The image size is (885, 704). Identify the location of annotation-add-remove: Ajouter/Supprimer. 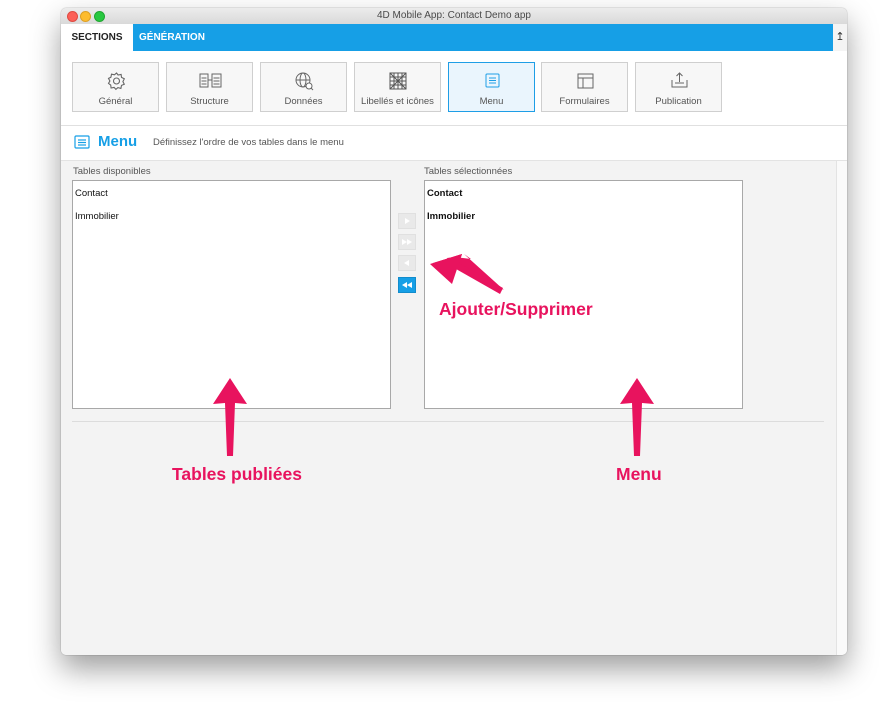
(516, 309).